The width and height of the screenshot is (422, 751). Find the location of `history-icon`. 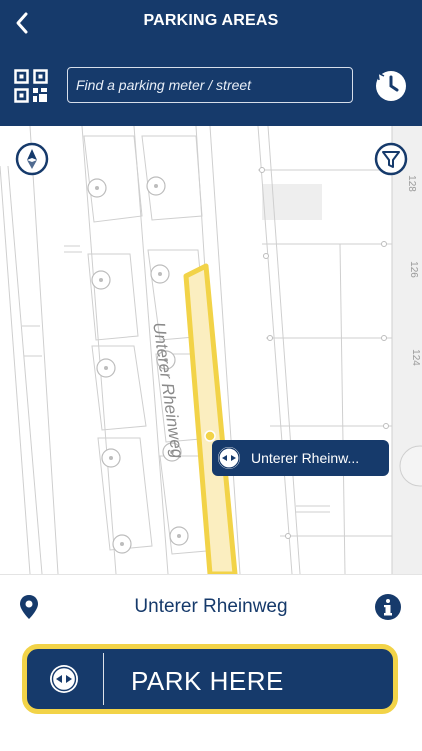

history-icon is located at coordinates (391, 86).